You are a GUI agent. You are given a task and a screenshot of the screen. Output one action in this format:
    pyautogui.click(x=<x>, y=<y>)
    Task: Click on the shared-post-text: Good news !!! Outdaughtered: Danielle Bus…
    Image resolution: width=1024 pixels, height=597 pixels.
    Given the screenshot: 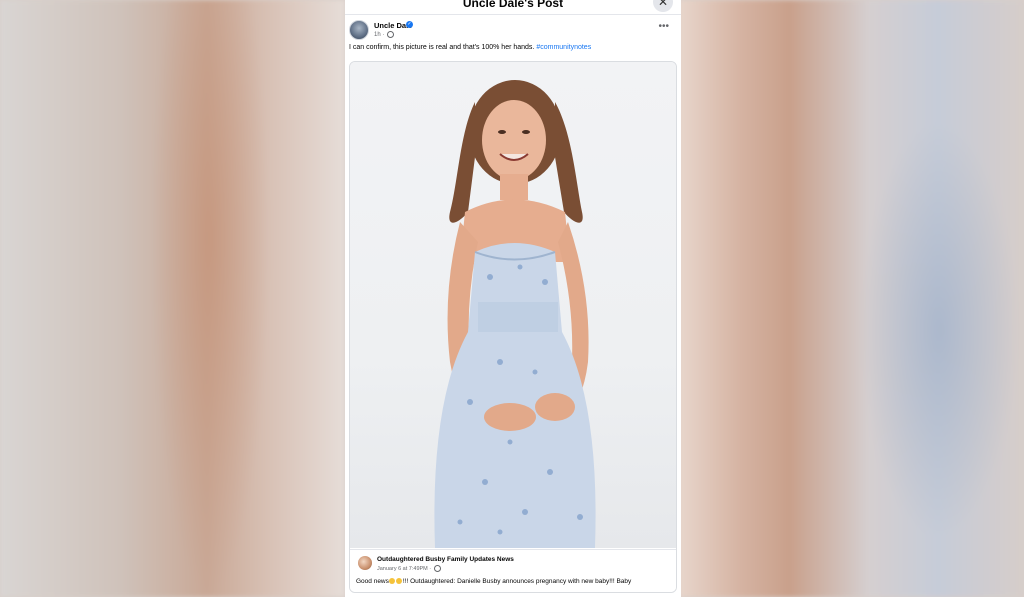 What is the action you would take?
    pyautogui.click(x=515, y=581)
    